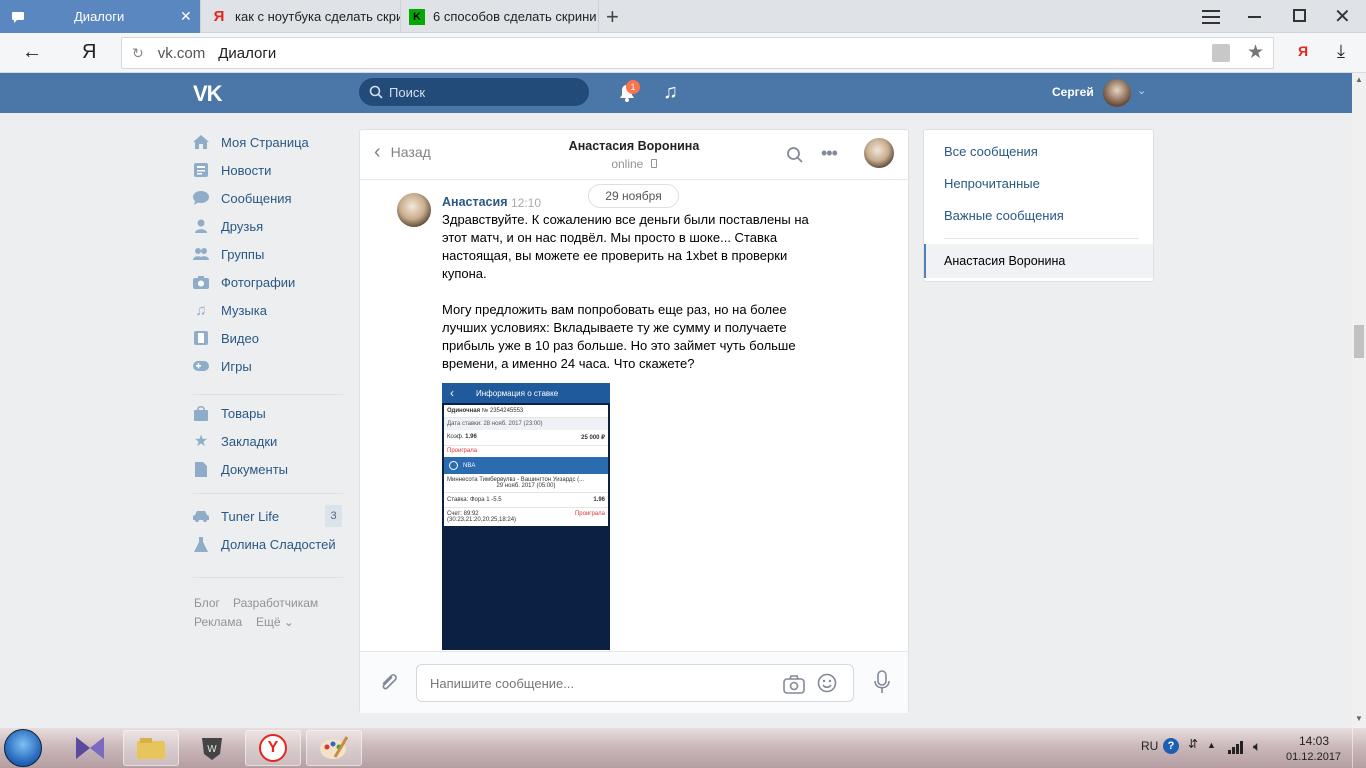  Describe the element at coordinates (882, 682) in the screenshot. I see `microphone-icon` at that location.